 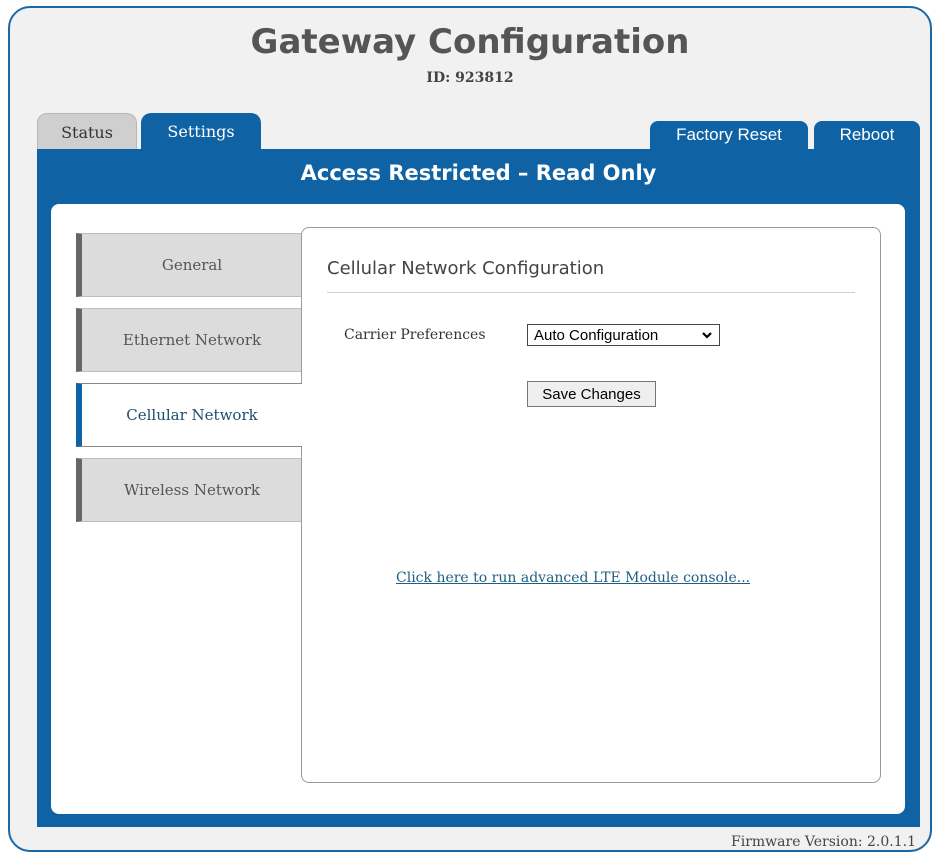 I want to click on section-title: Cellular Network Configuration, so click(x=466, y=268).